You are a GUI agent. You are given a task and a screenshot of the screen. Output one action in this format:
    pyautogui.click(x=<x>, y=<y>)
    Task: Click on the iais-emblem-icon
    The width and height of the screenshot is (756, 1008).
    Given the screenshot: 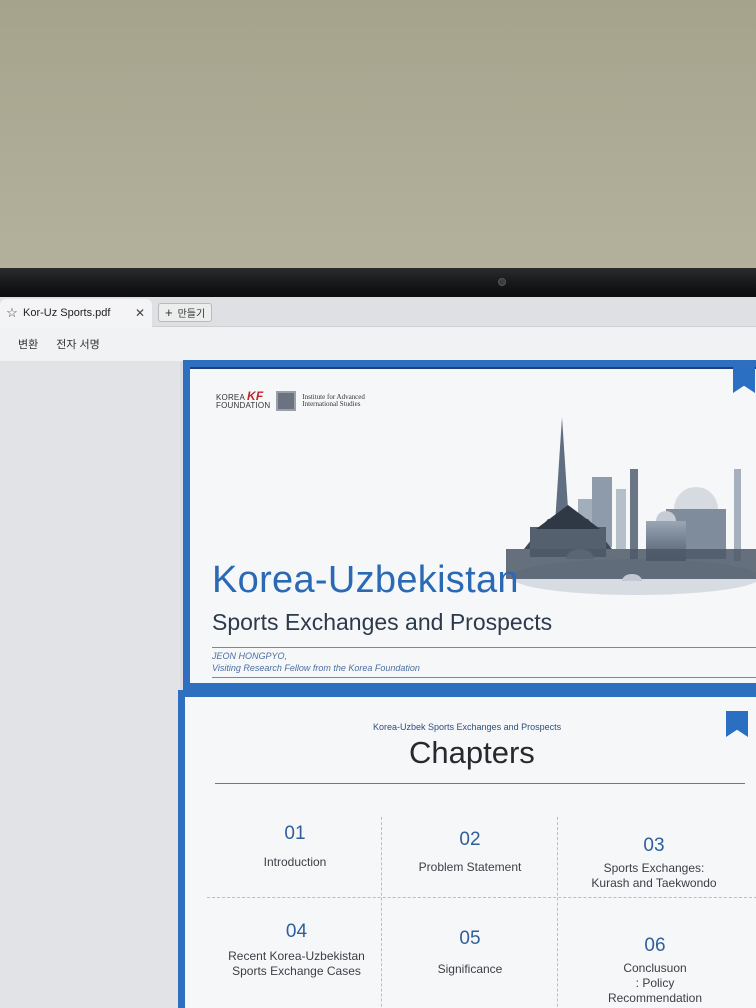 What is the action you would take?
    pyautogui.click(x=286, y=401)
    